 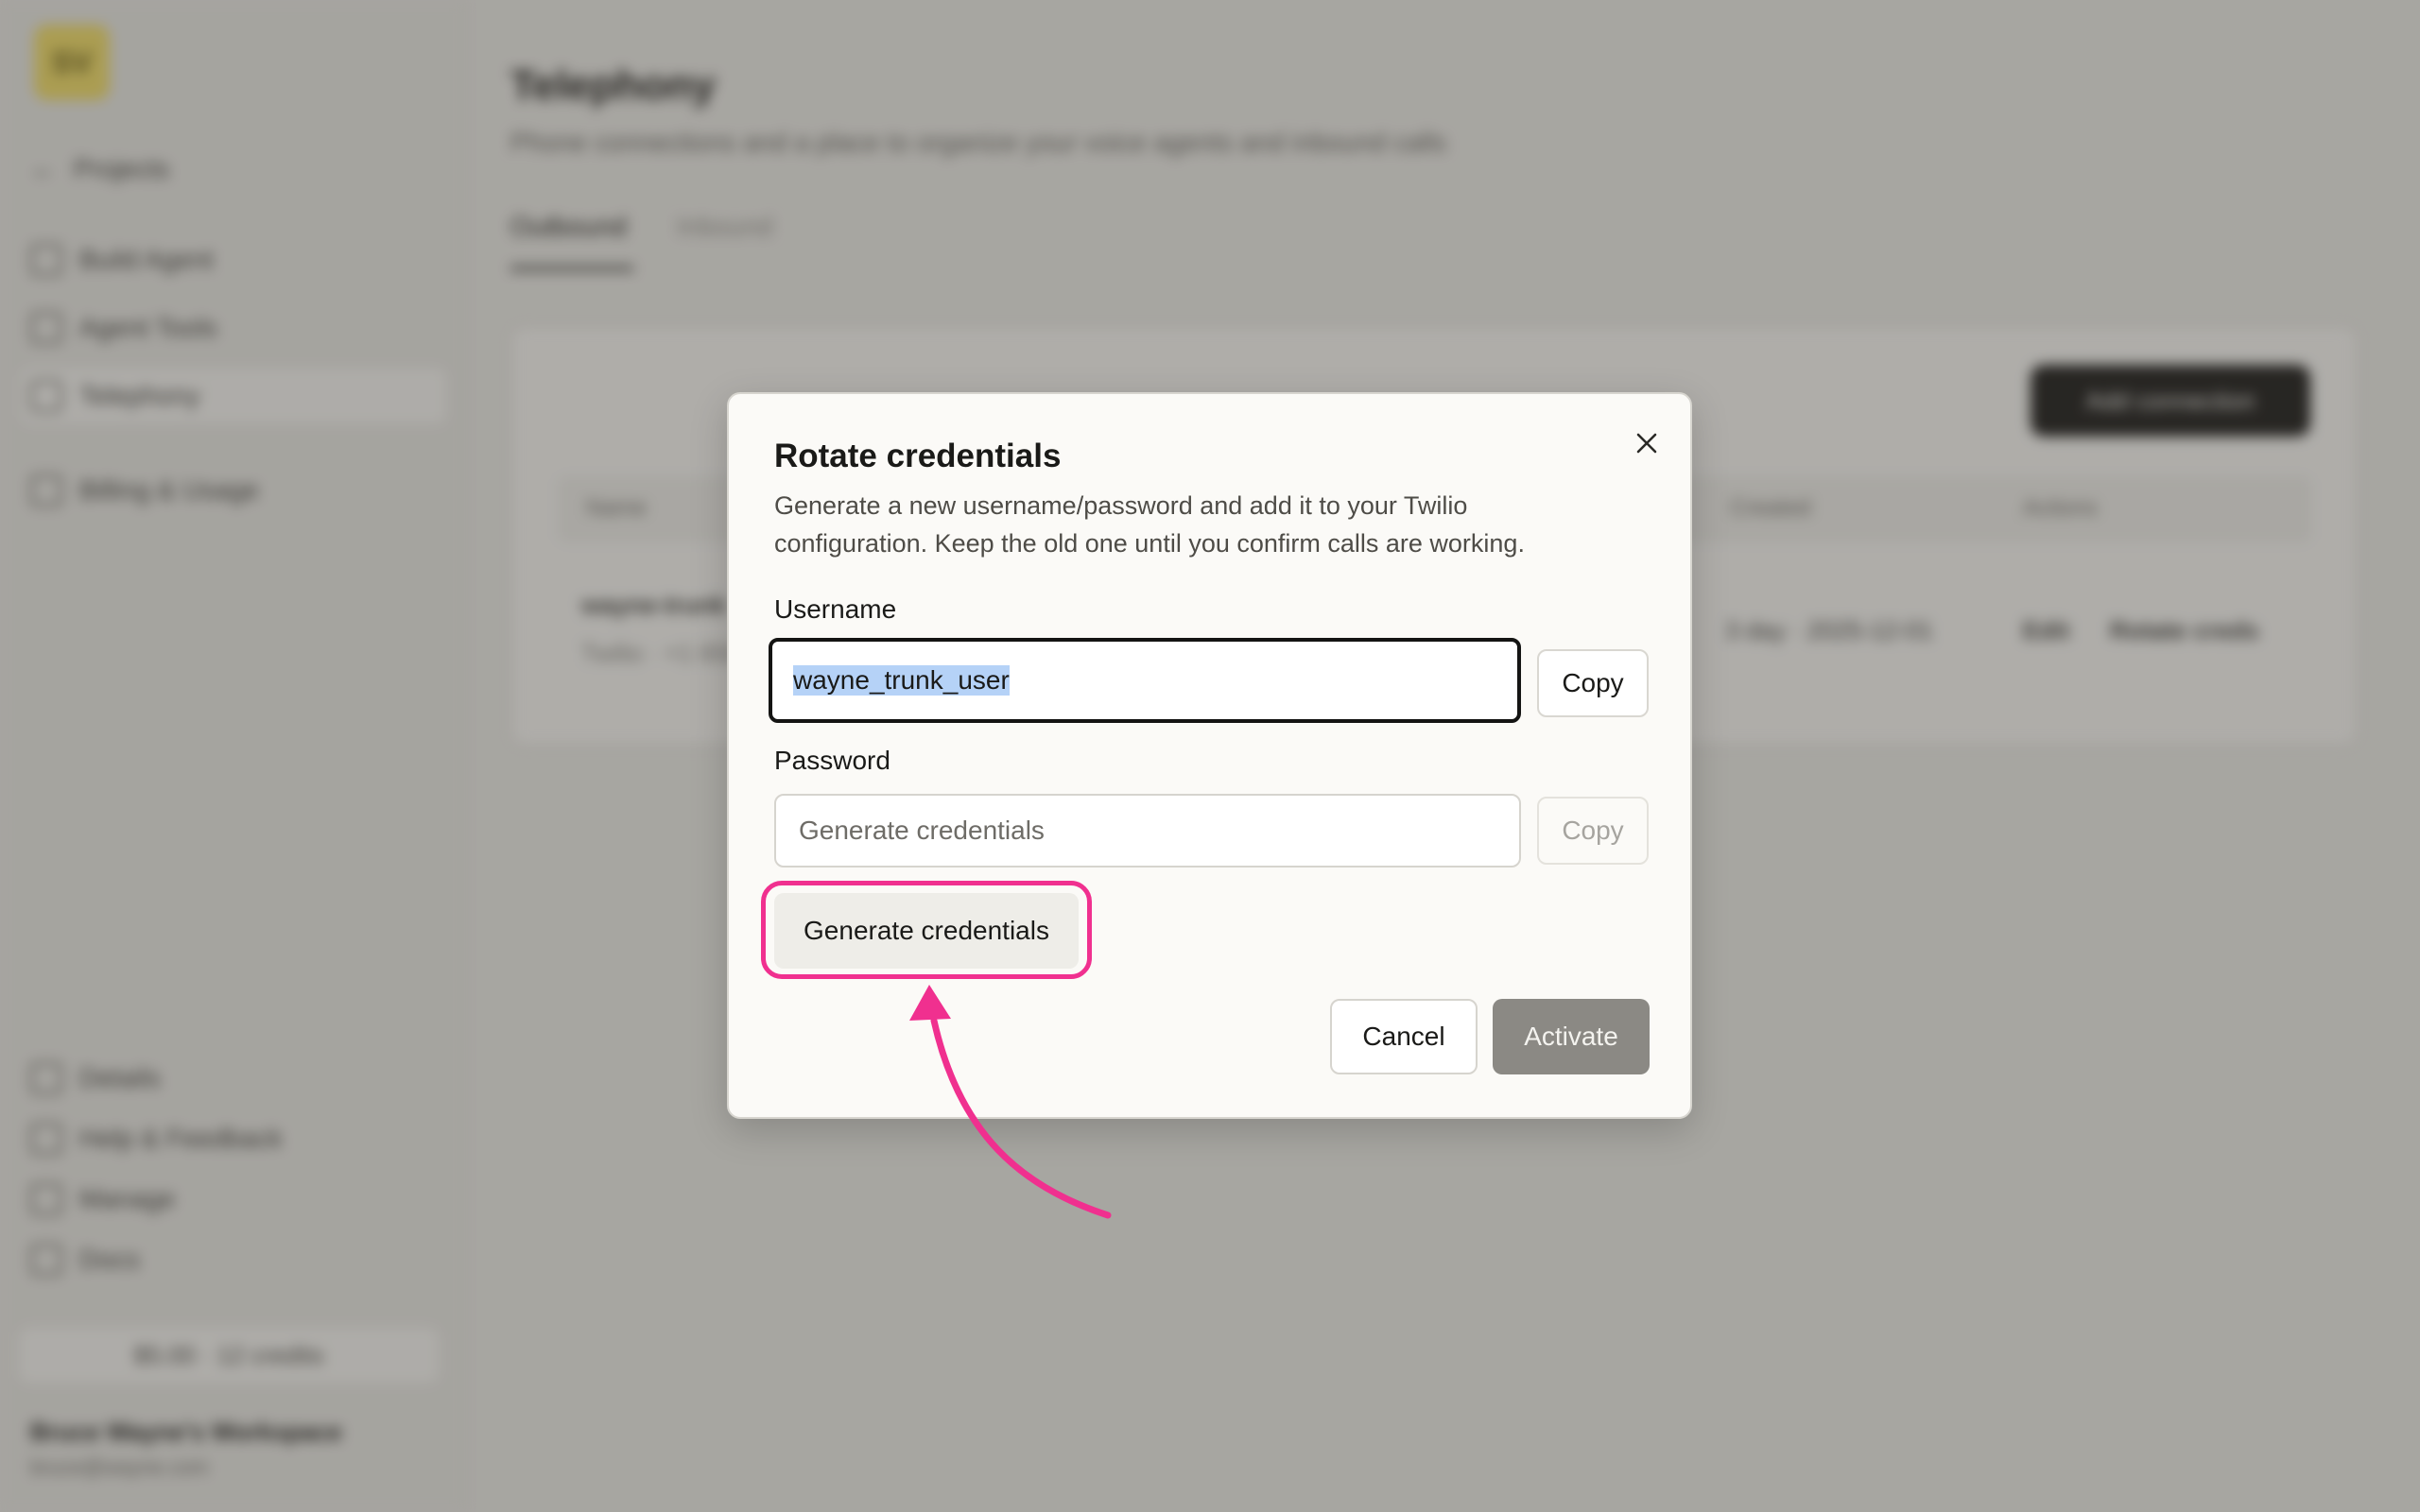 I want to click on username-label: Username, so click(x=835, y=609).